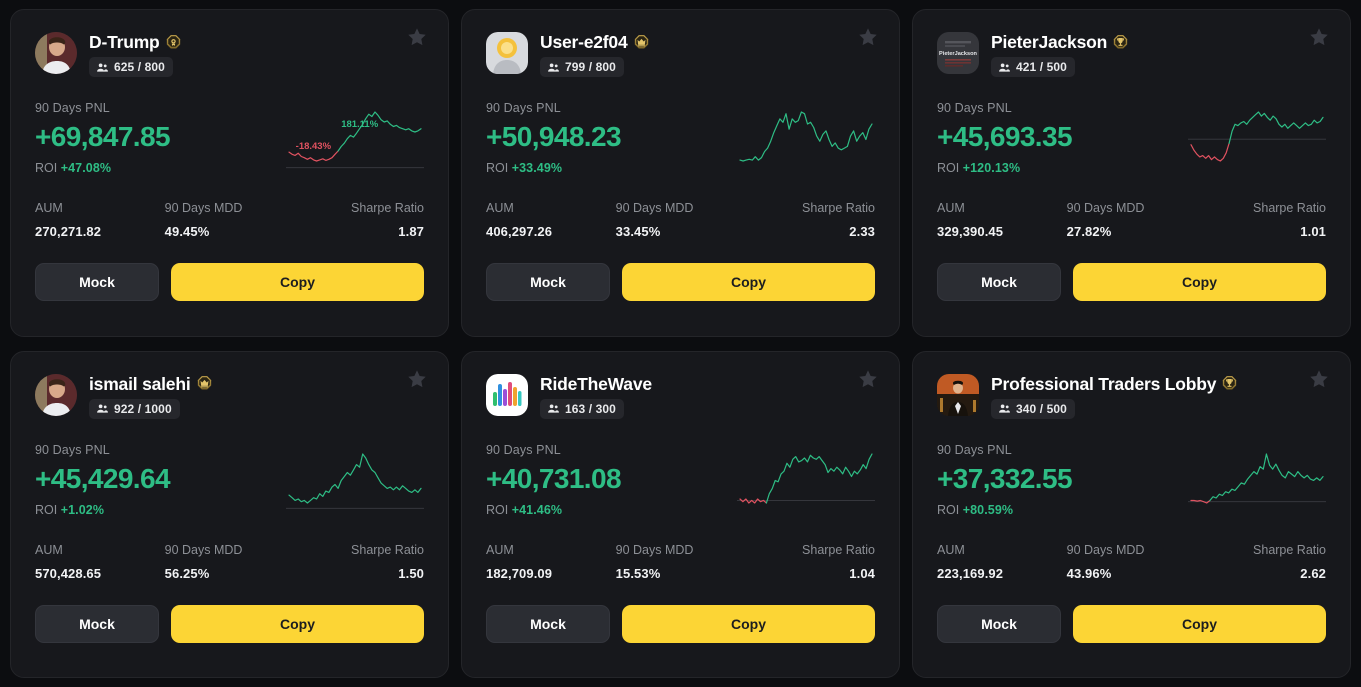  I want to click on roi-row: ROI +120.13%, so click(1004, 168).